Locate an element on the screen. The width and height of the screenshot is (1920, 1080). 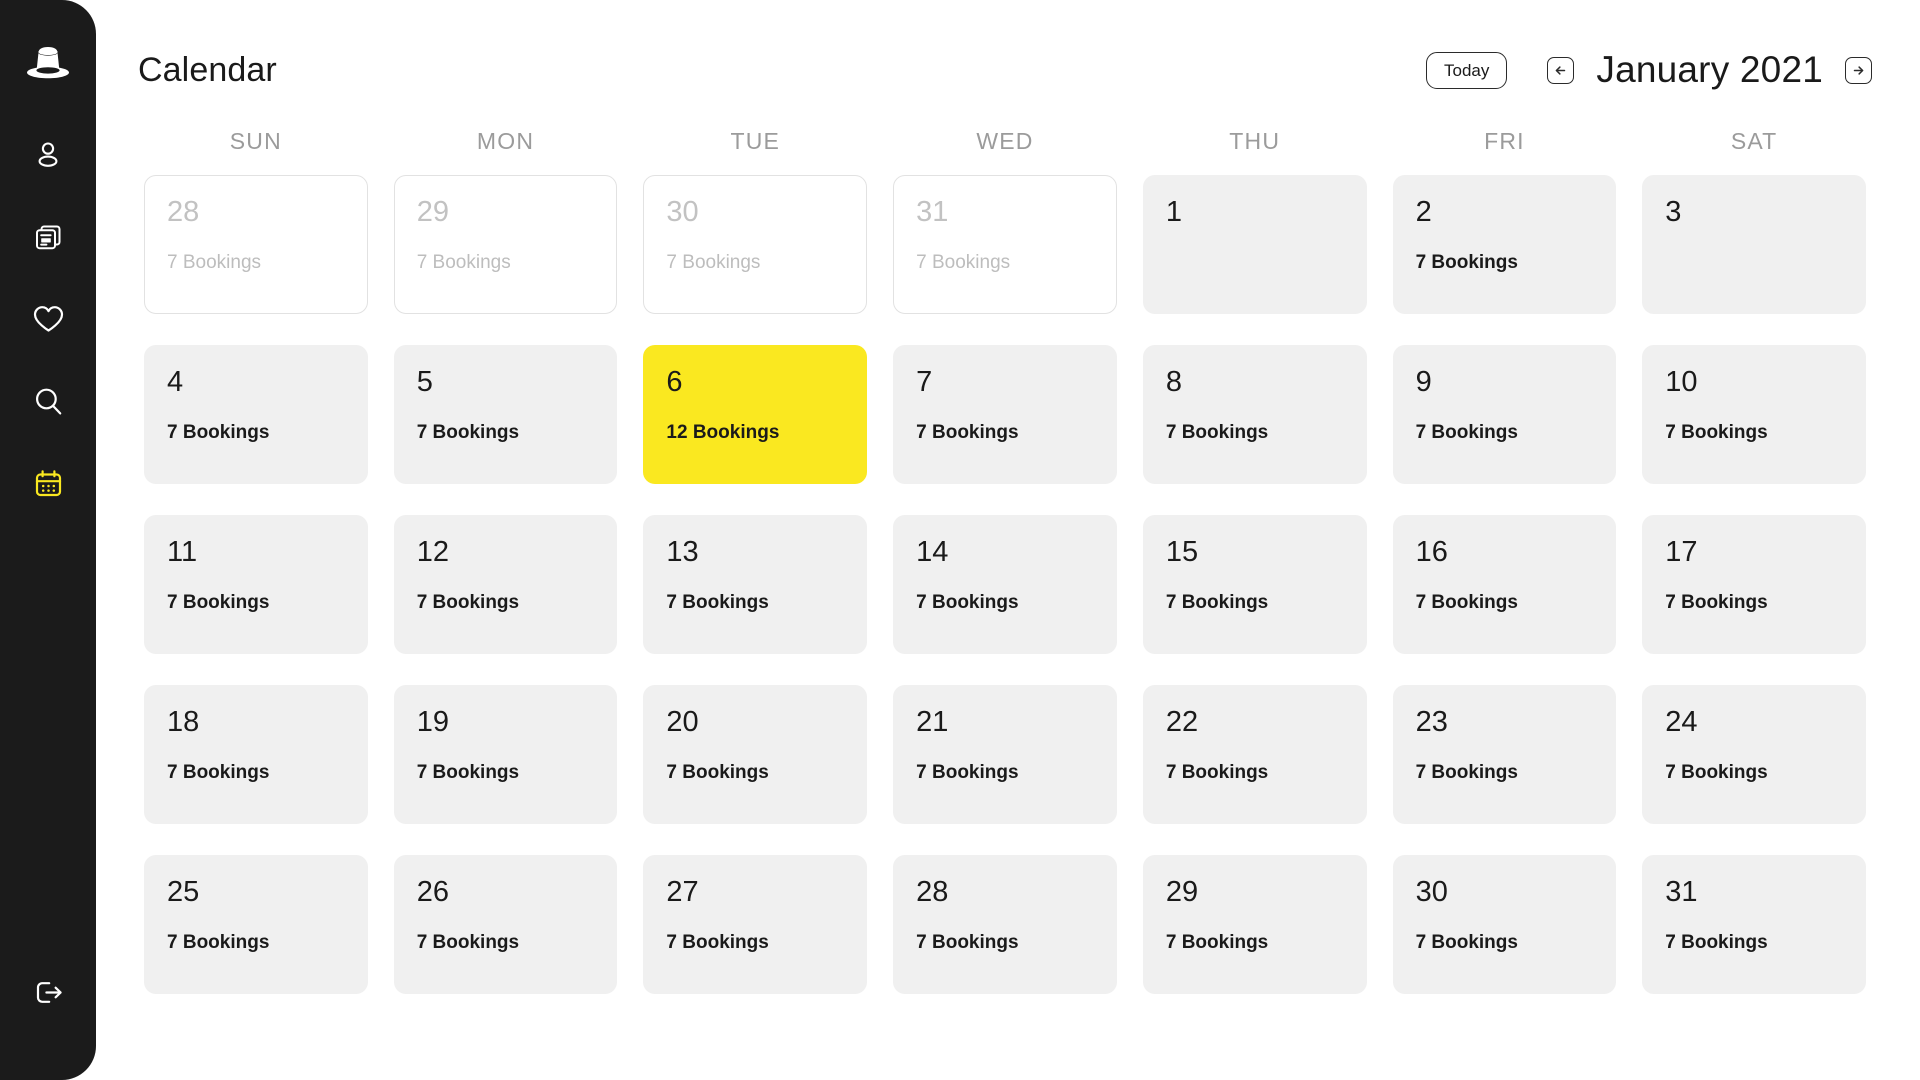
calendar-day-cell: 17 7 Bookings is located at coordinates (1754, 584).